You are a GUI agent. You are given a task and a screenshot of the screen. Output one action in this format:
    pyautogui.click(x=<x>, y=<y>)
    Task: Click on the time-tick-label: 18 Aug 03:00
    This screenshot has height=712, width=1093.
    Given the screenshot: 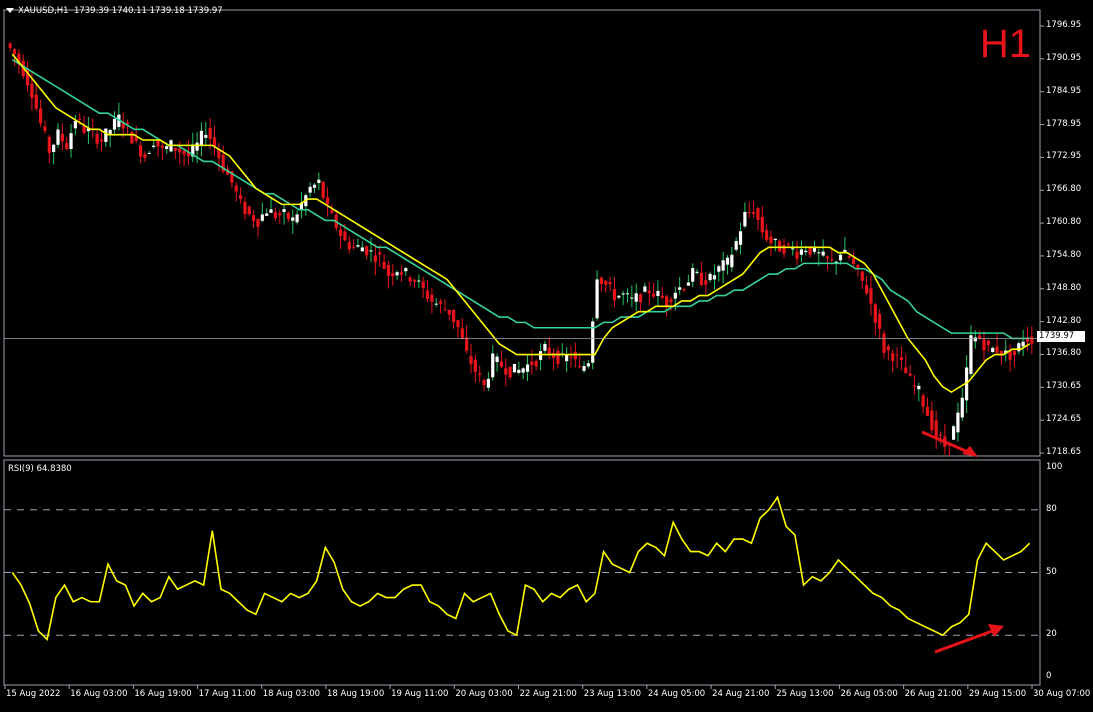 What is the action you would take?
    pyautogui.click(x=291, y=694)
    